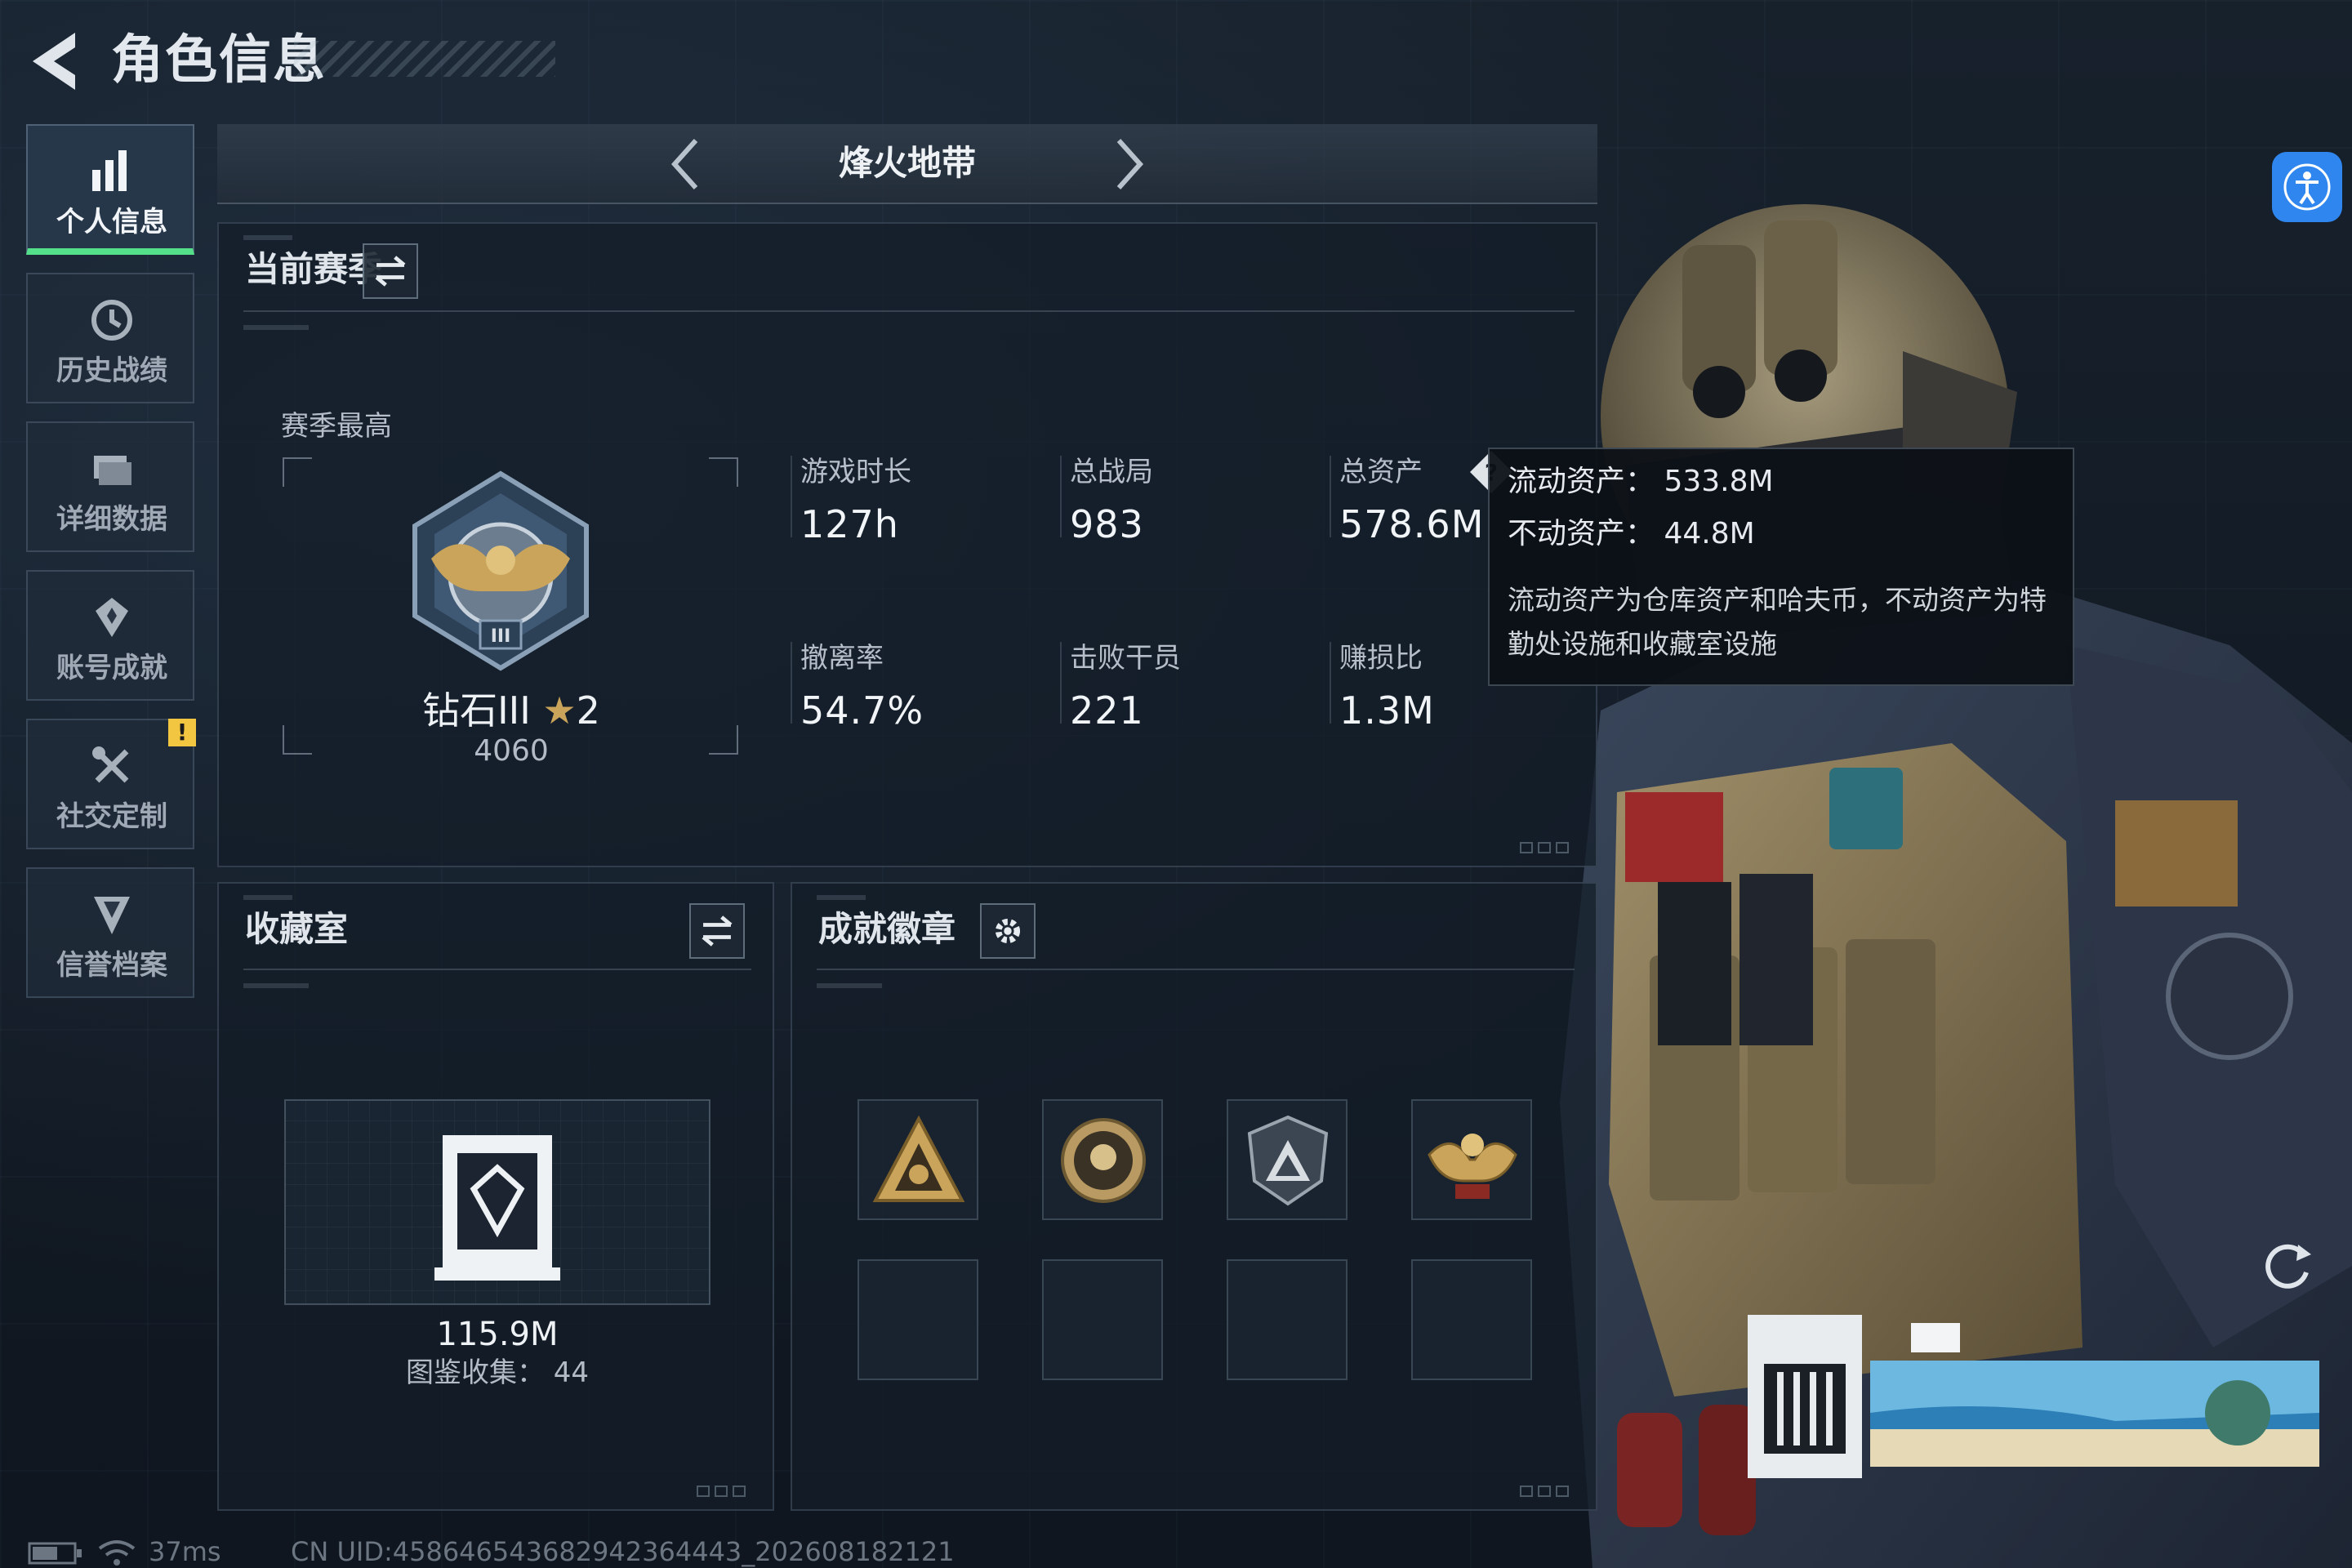 Image resolution: width=2352 pixels, height=1568 pixels. What do you see at coordinates (117, 1553) in the screenshot?
I see `wifi-icon` at bounding box center [117, 1553].